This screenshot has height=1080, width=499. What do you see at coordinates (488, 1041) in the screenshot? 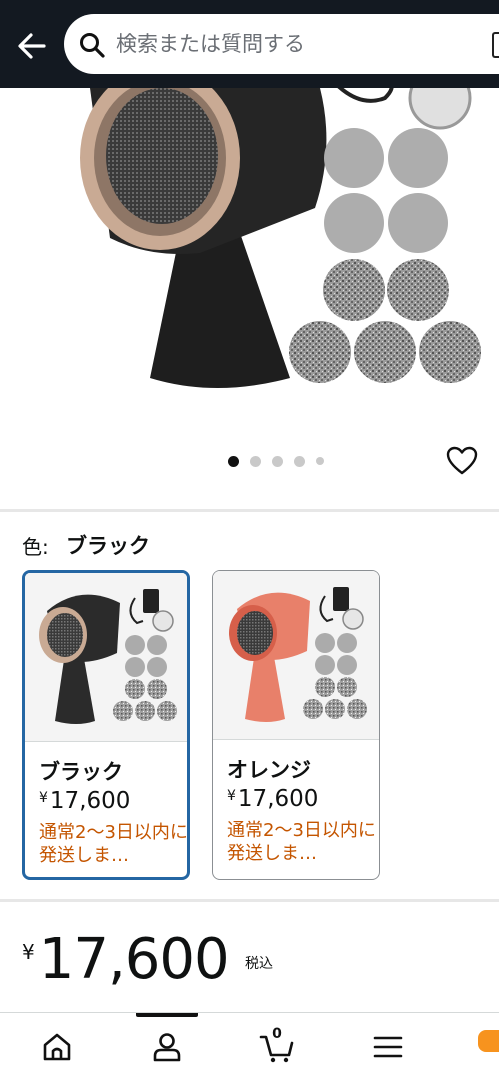
I see `assistant-bubble` at bounding box center [488, 1041].